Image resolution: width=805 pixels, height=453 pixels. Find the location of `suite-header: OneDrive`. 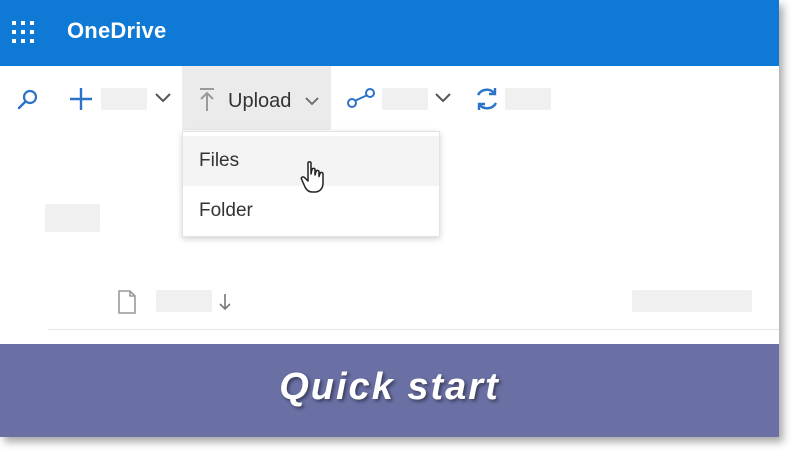

suite-header: OneDrive is located at coordinates (389, 33).